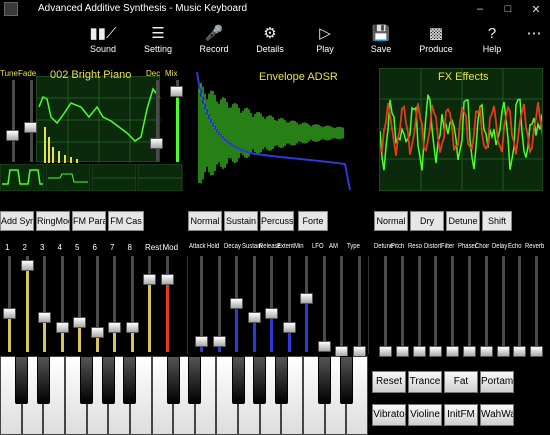  What do you see at coordinates (13, 121) in the screenshot?
I see `tune-slider-track` at bounding box center [13, 121].